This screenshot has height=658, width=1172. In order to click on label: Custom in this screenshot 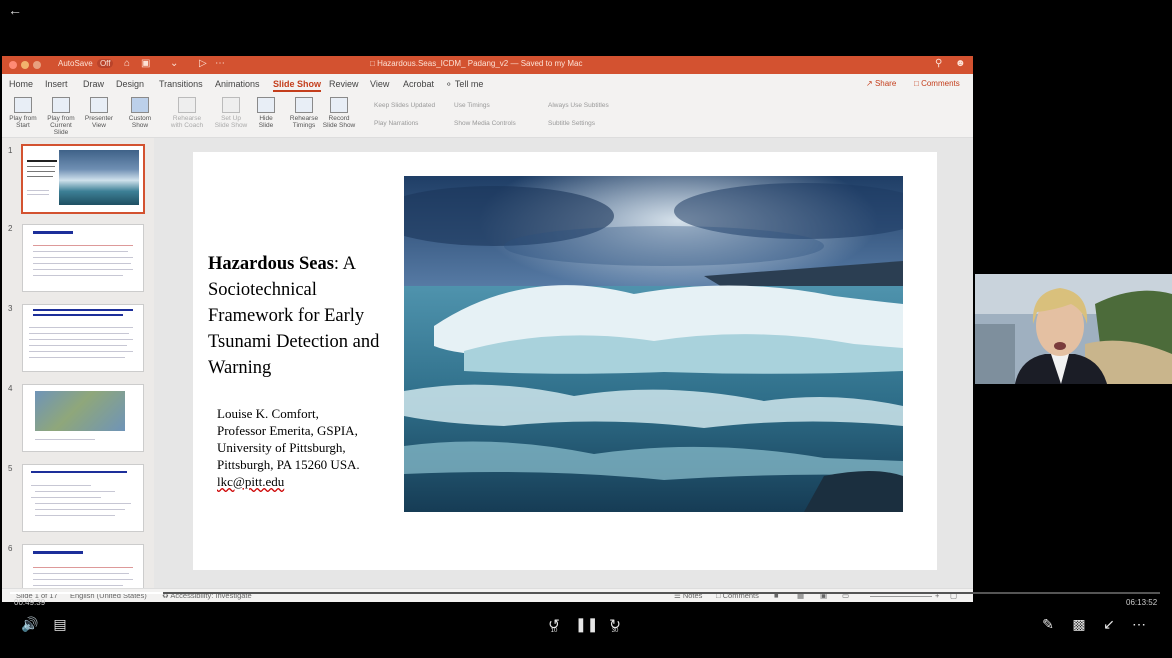, I will do `click(140, 118)`.